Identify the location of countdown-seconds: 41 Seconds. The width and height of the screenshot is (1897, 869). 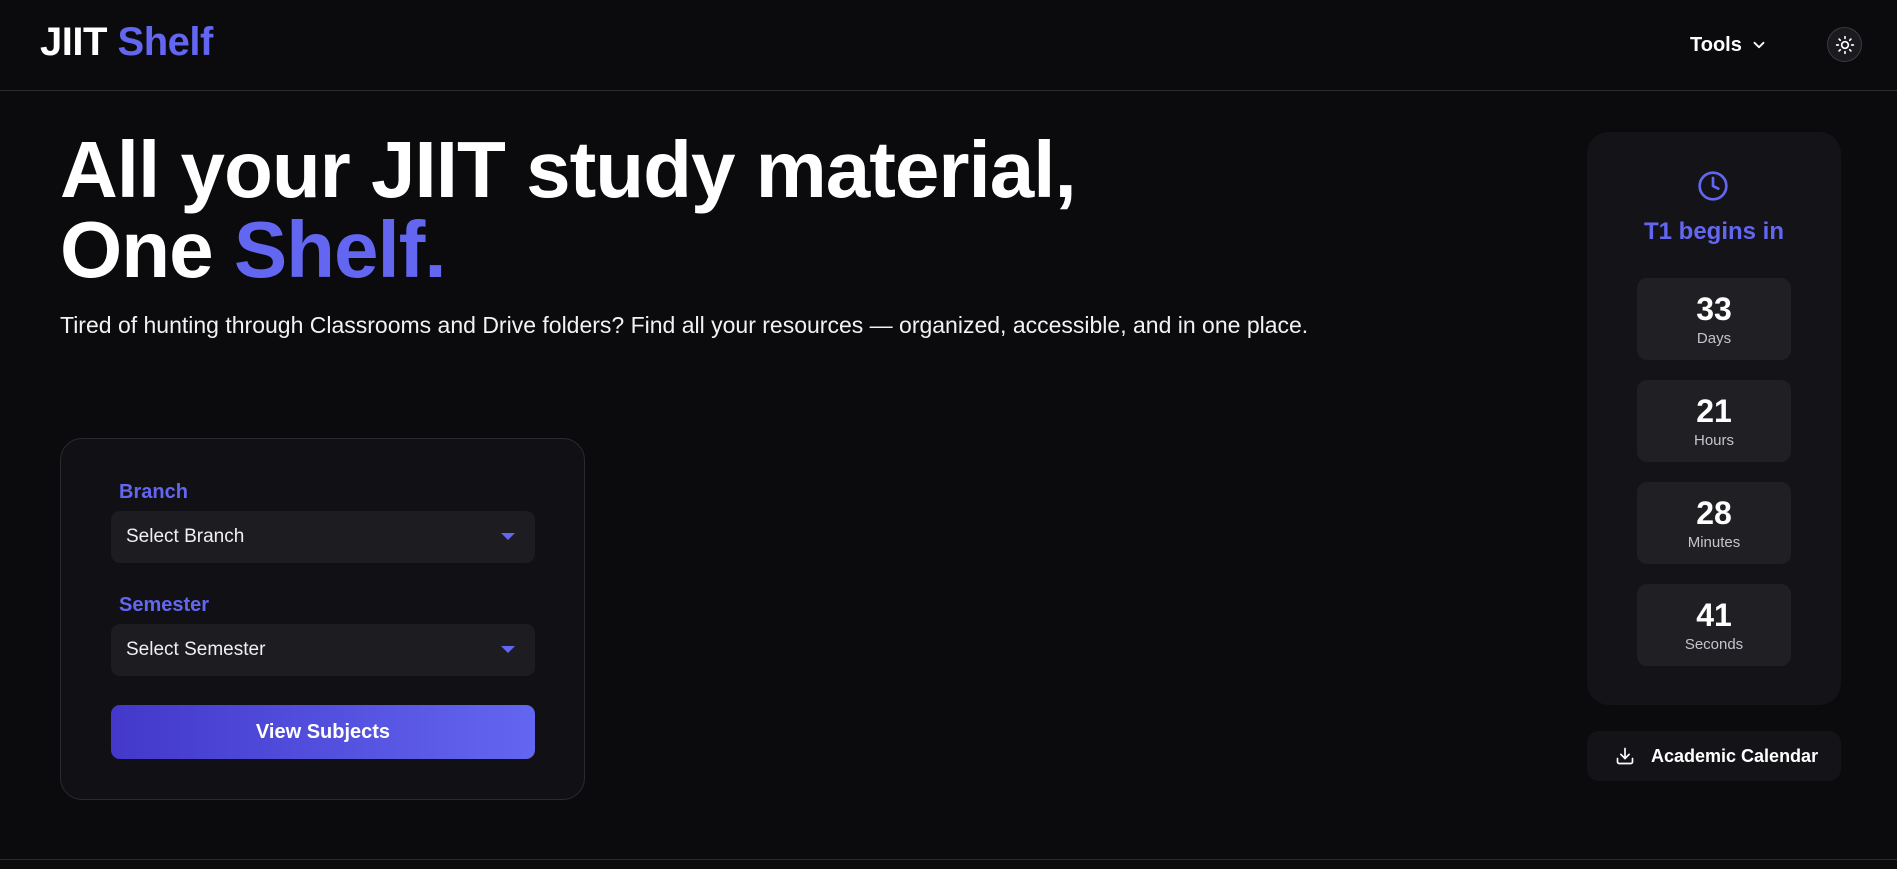
(1714, 625).